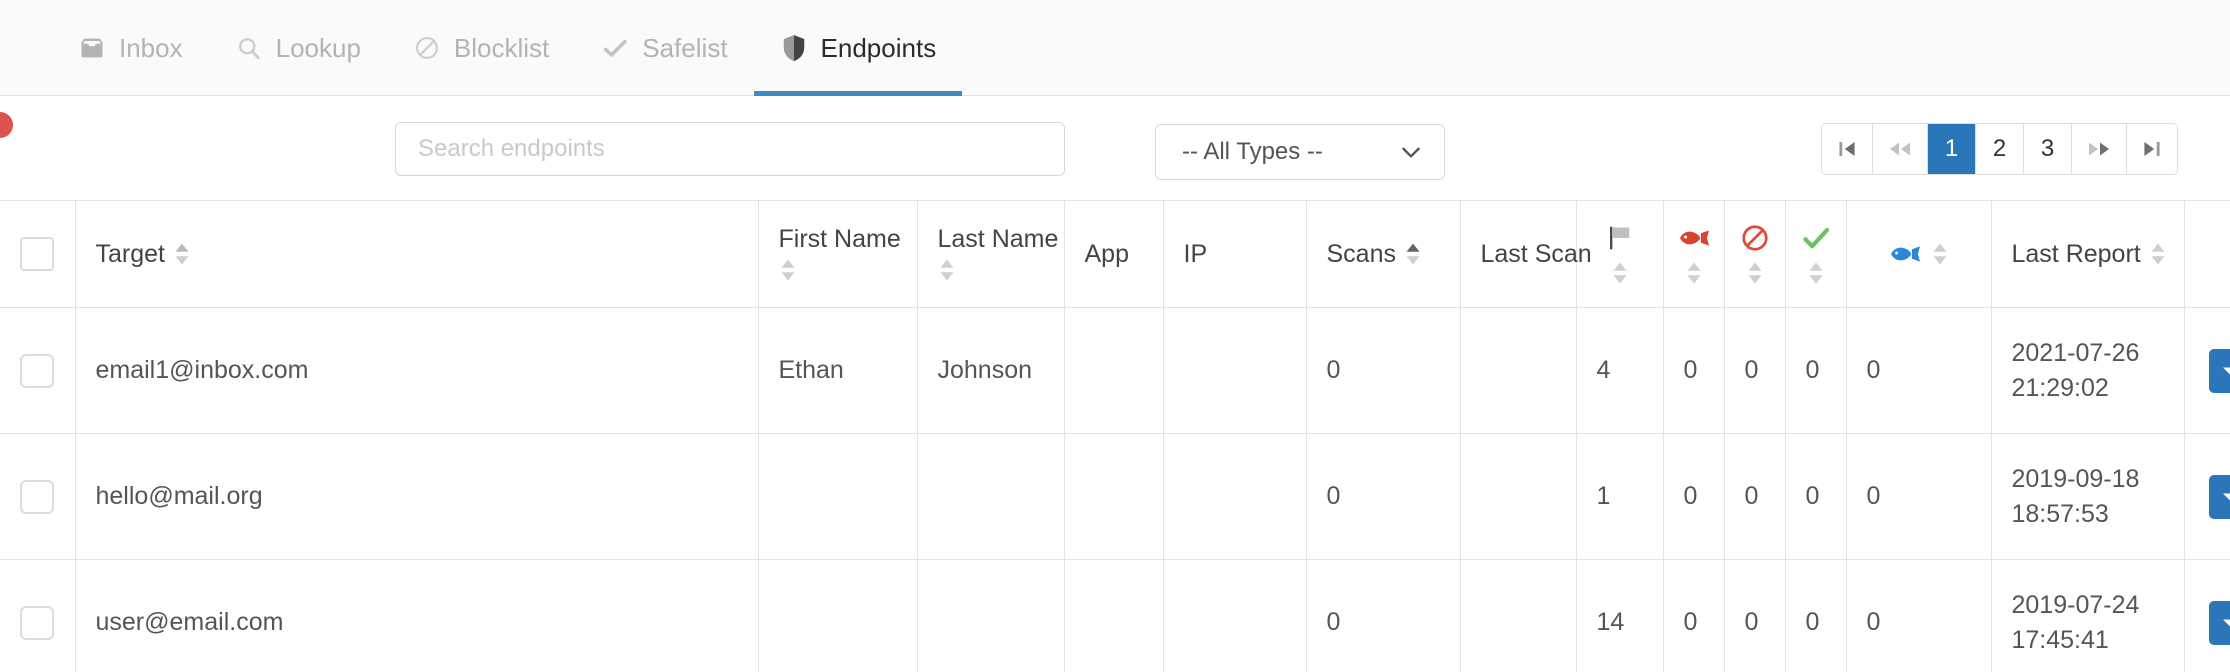  I want to click on column-label: App, so click(1106, 253).